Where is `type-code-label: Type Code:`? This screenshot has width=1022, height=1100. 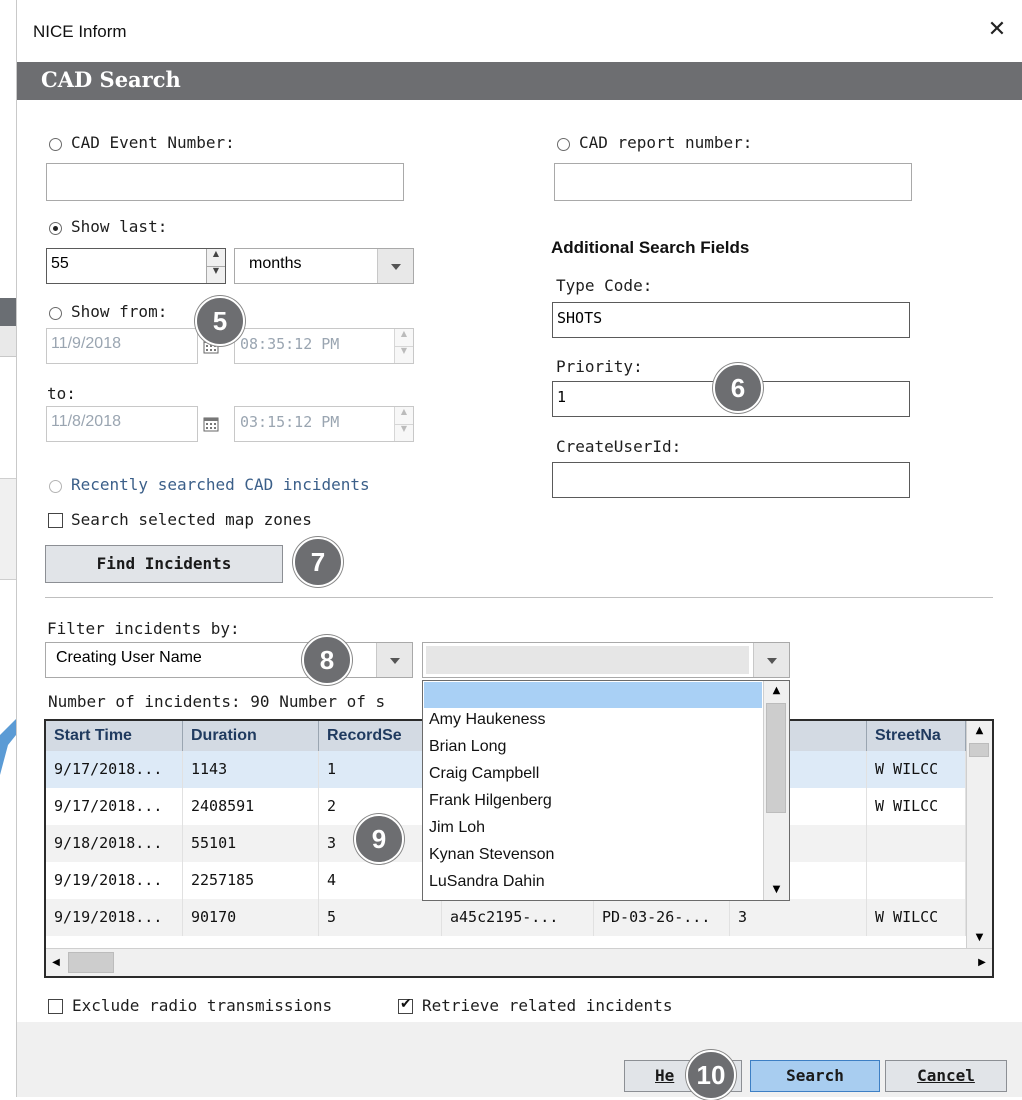 type-code-label: Type Code: is located at coordinates (604, 285).